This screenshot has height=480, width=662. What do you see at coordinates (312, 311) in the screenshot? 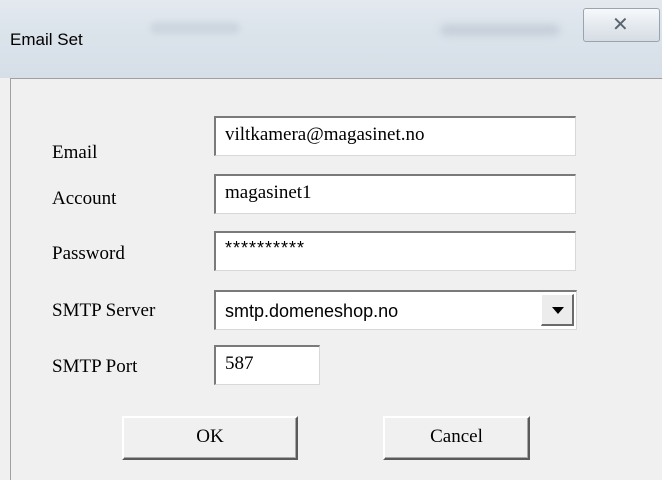
I see `smtp-server-value: smtp.domeneshop.no` at bounding box center [312, 311].